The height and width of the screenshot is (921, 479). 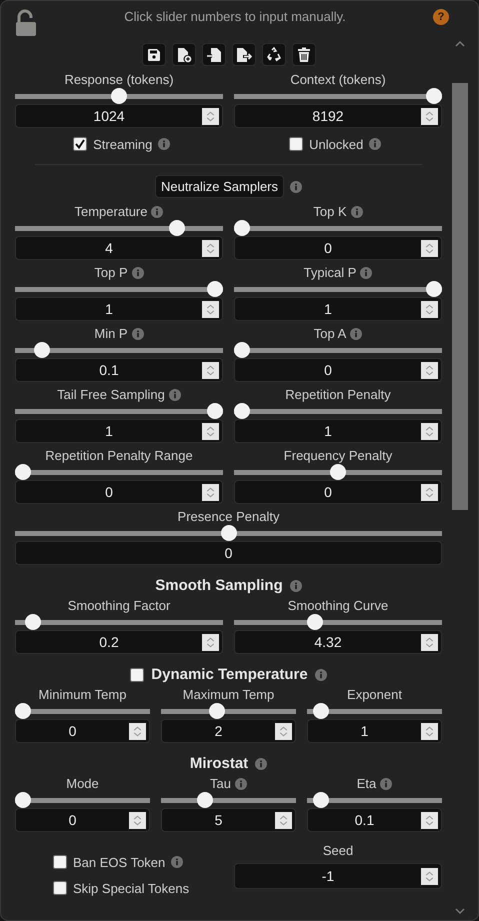 What do you see at coordinates (154, 54) in the screenshot?
I see `save-button` at bounding box center [154, 54].